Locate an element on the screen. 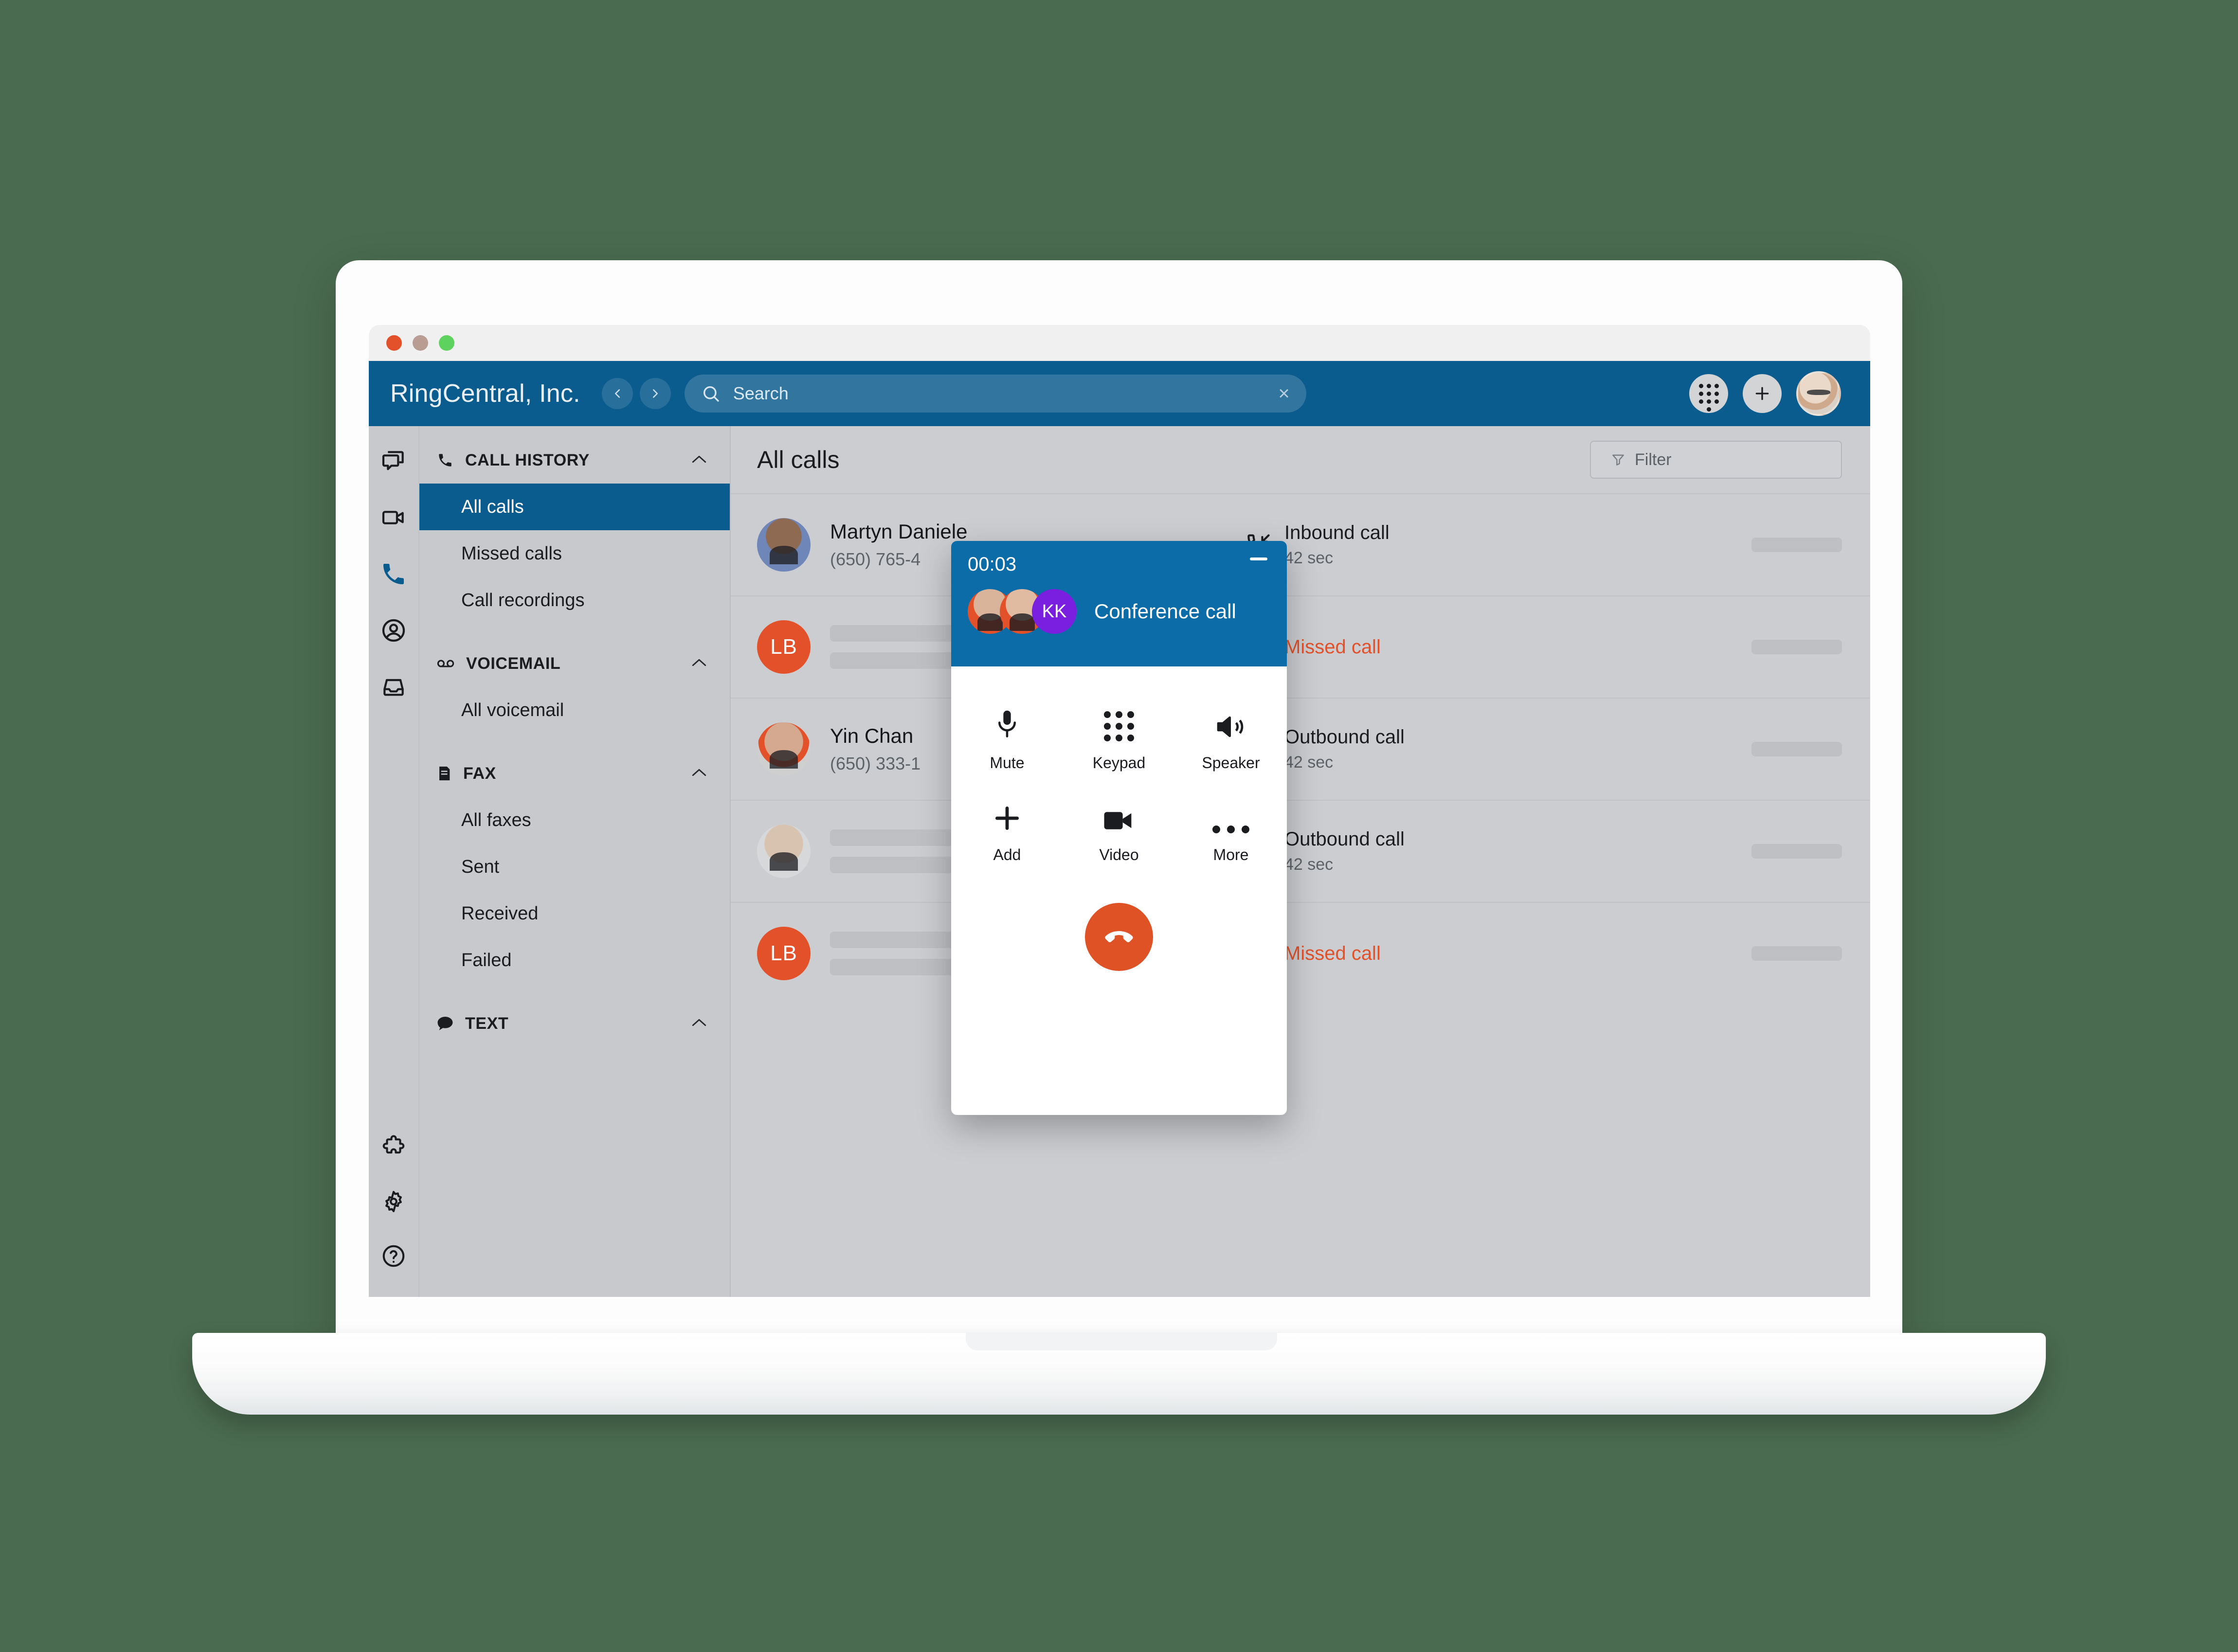 The image size is (2238, 1652). contacts-icon is located at coordinates (393, 630).